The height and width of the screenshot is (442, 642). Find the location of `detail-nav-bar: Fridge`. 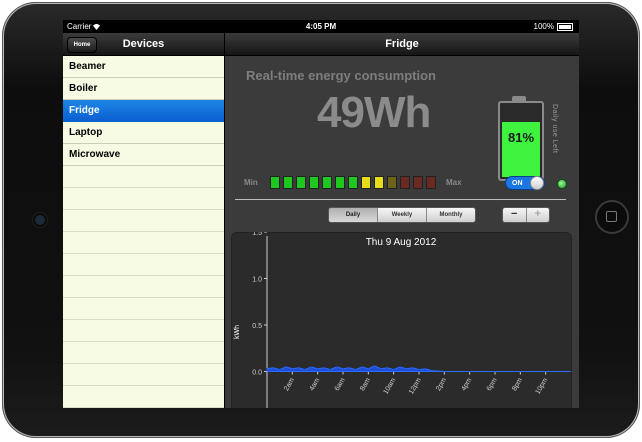

detail-nav-bar: Fridge is located at coordinates (402, 44).